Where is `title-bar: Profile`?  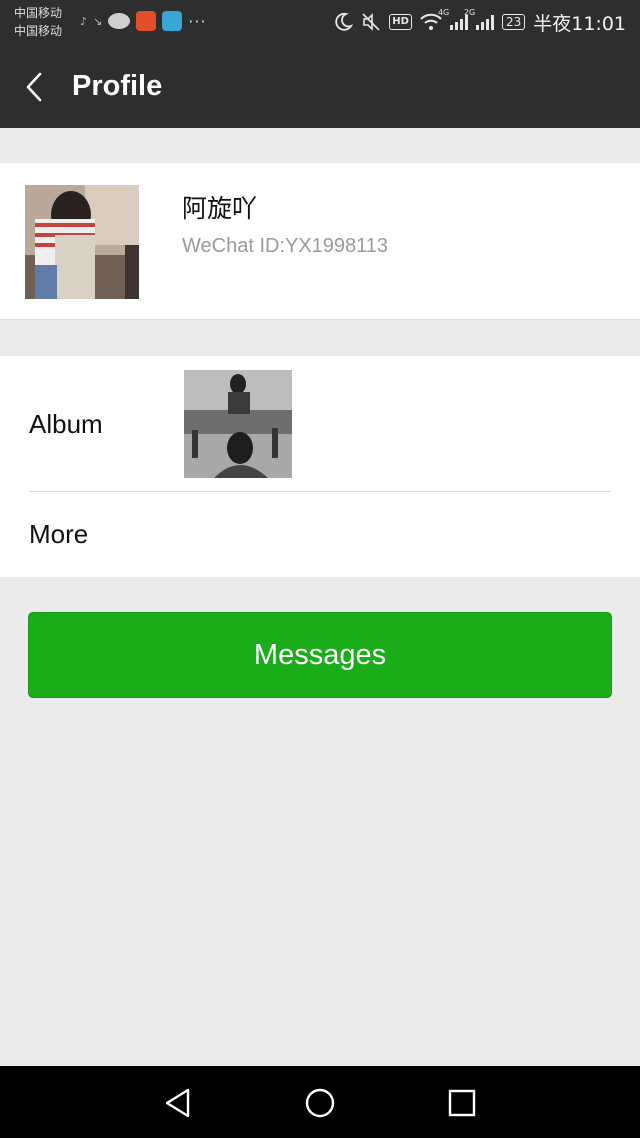 title-bar: Profile is located at coordinates (320, 86).